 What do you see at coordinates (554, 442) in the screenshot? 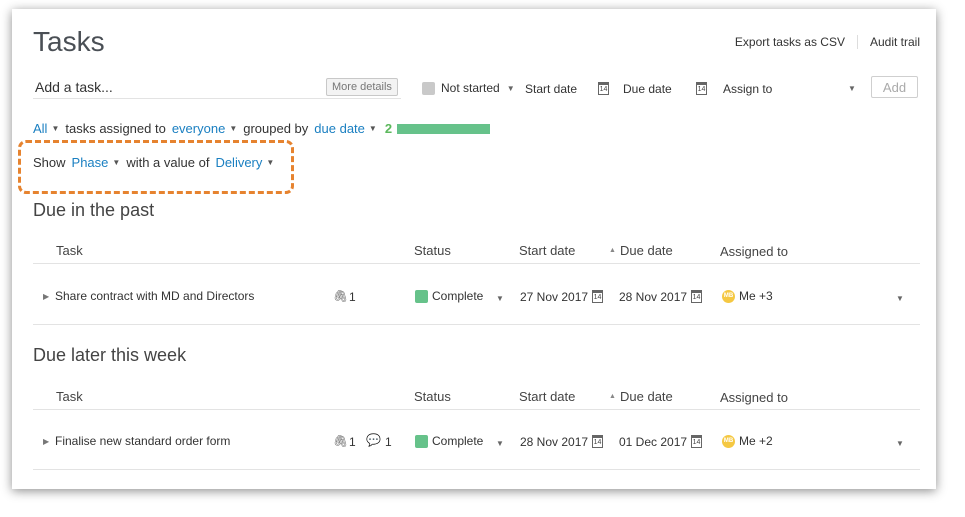
I see `start-date: 28 Nov 2017` at bounding box center [554, 442].